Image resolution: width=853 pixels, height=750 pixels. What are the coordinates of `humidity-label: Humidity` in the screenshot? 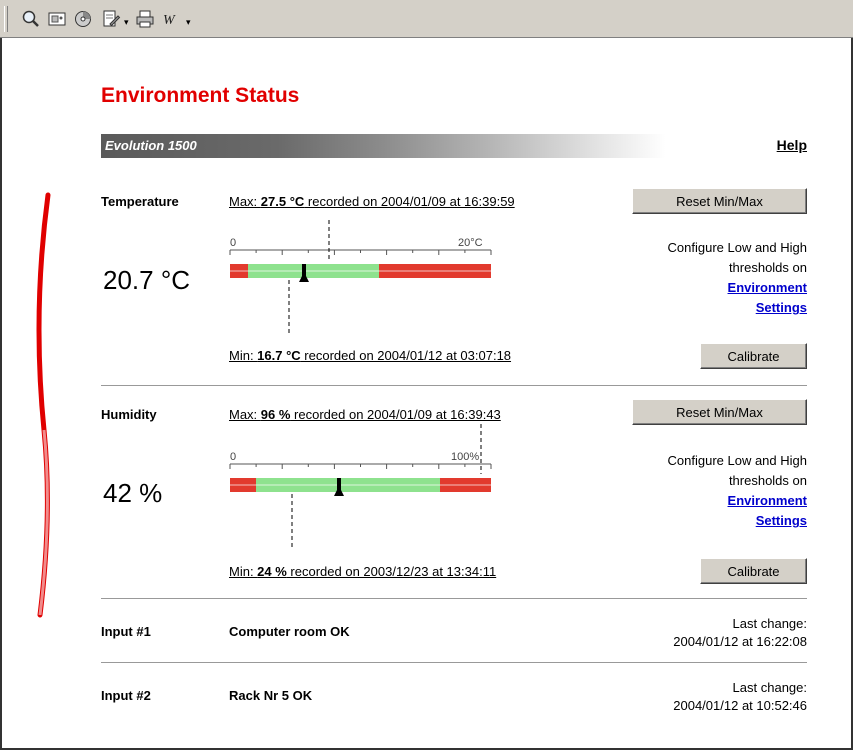 It's located at (129, 414).